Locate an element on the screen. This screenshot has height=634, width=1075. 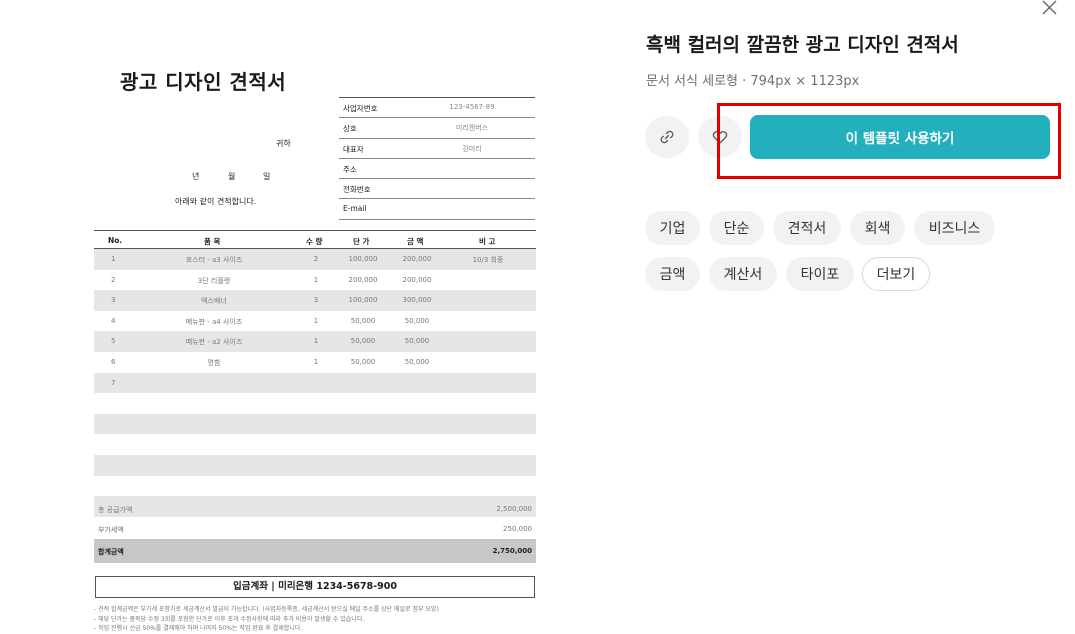
close-button is located at coordinates (1050, 8).